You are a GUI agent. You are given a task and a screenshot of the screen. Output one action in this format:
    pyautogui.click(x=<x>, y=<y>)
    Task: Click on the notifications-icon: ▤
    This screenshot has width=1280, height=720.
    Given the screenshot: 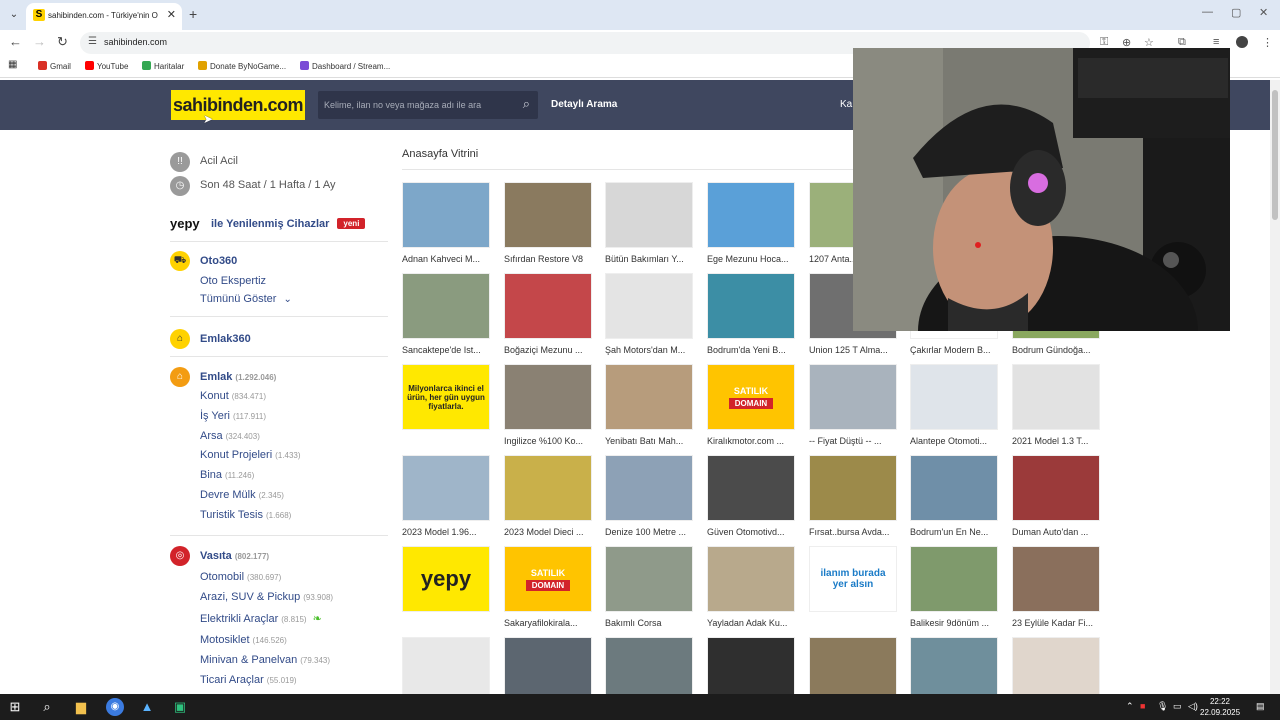 What is the action you would take?
    pyautogui.click(x=1260, y=706)
    